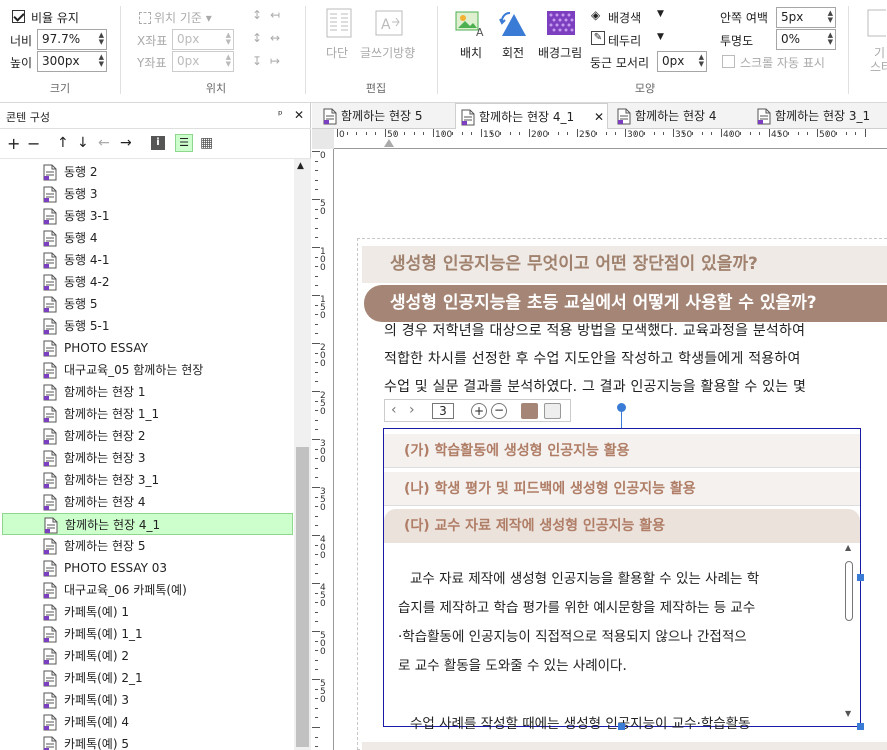 The width and height of the screenshot is (887, 750). I want to click on tree-scrollbar: ▲, so click(302, 454).